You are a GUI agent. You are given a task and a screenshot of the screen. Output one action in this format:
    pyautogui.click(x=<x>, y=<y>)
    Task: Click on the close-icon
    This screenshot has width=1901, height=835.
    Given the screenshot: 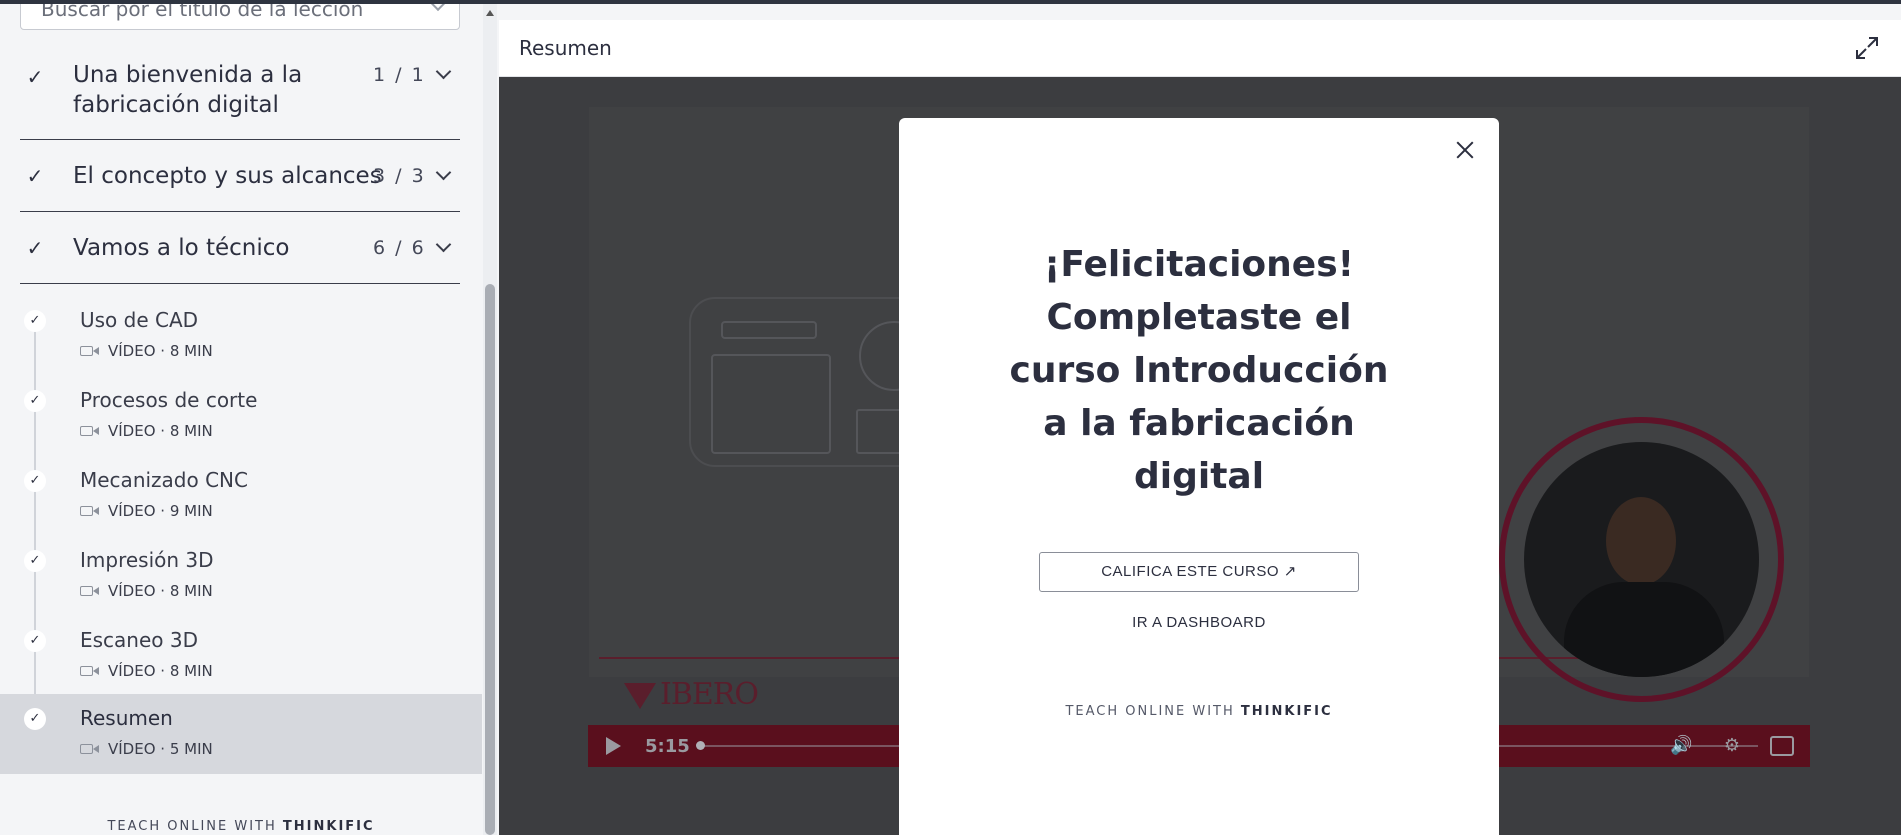 What is the action you would take?
    pyautogui.click(x=1465, y=150)
    